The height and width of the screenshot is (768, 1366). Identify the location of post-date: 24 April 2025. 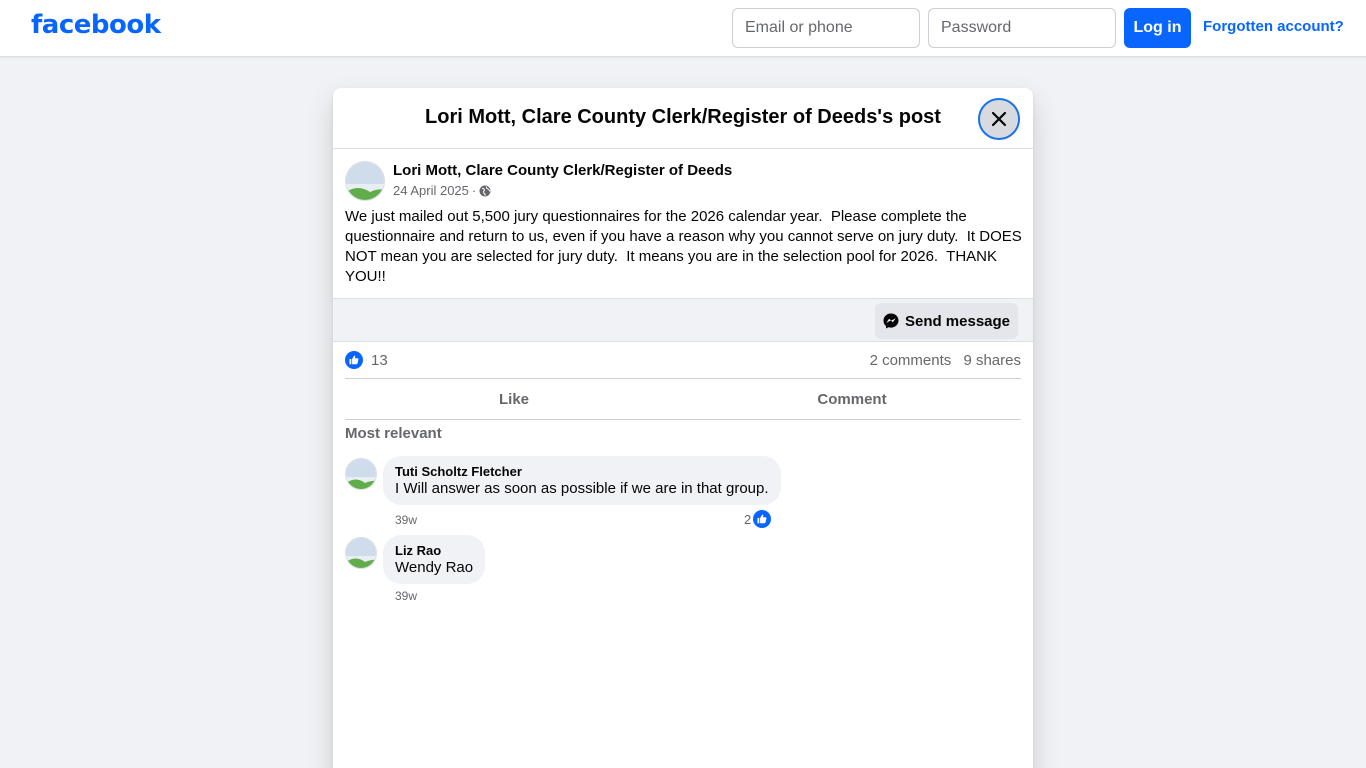
(431, 190).